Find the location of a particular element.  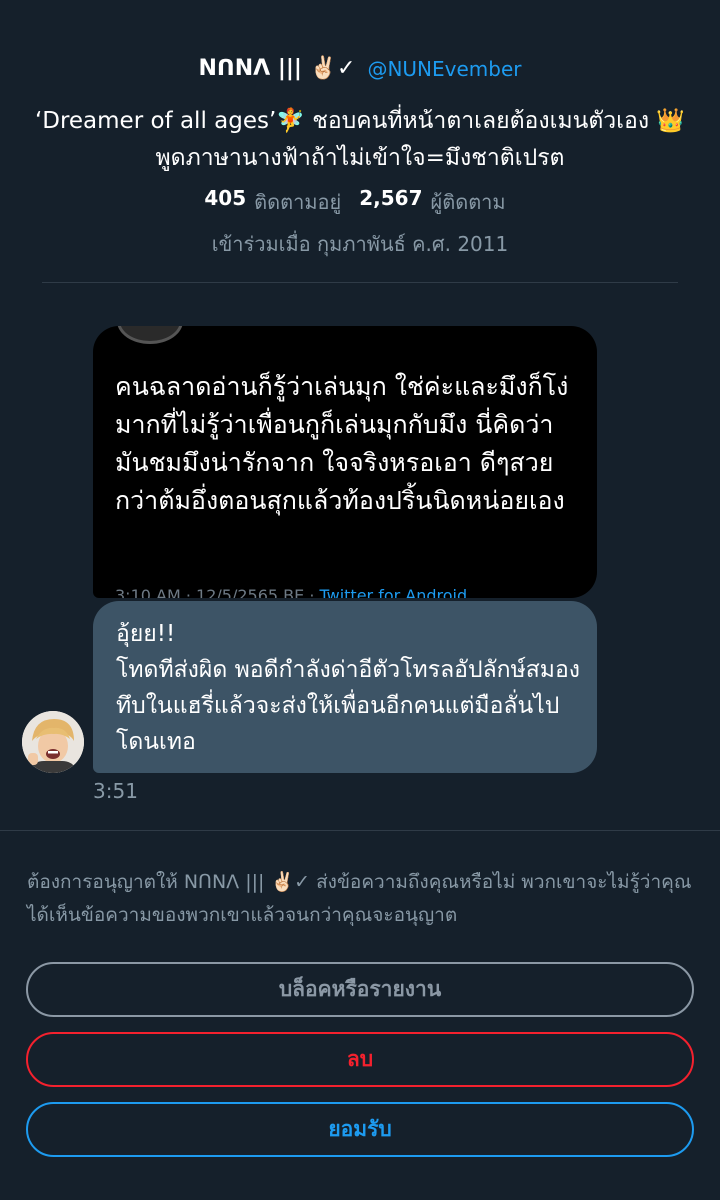

followers-count: 2,567 is located at coordinates (390, 202).